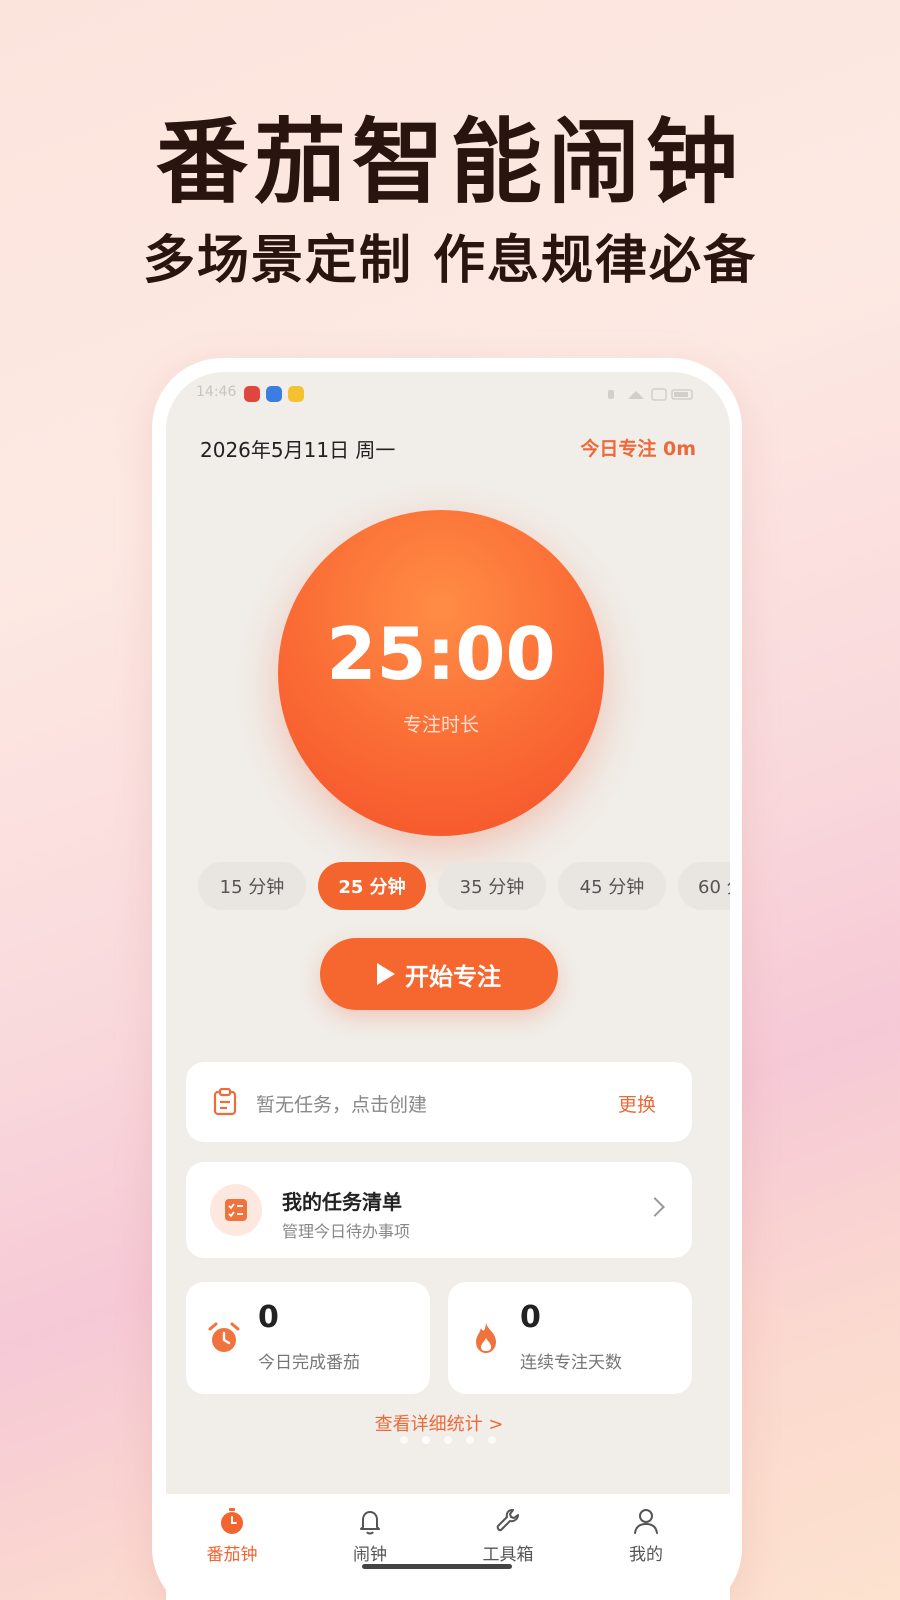 The width and height of the screenshot is (900, 1600). What do you see at coordinates (224, 1337) in the screenshot?
I see `alarm-clock-icon` at bounding box center [224, 1337].